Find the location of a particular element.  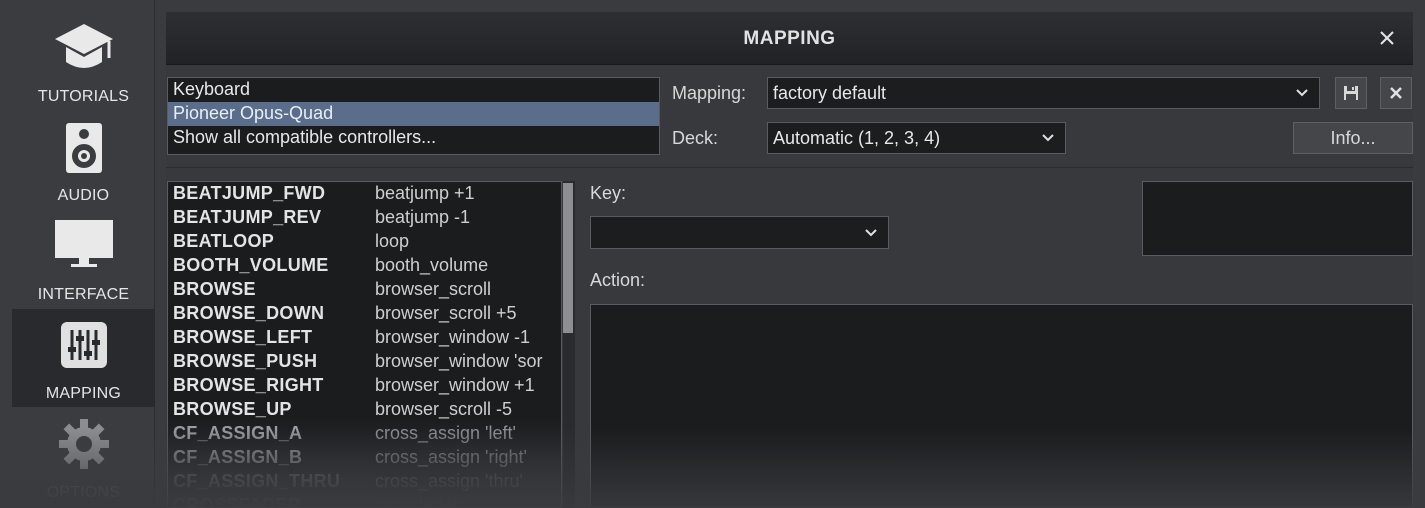

action-value: crossfader is located at coordinates (417, 501).